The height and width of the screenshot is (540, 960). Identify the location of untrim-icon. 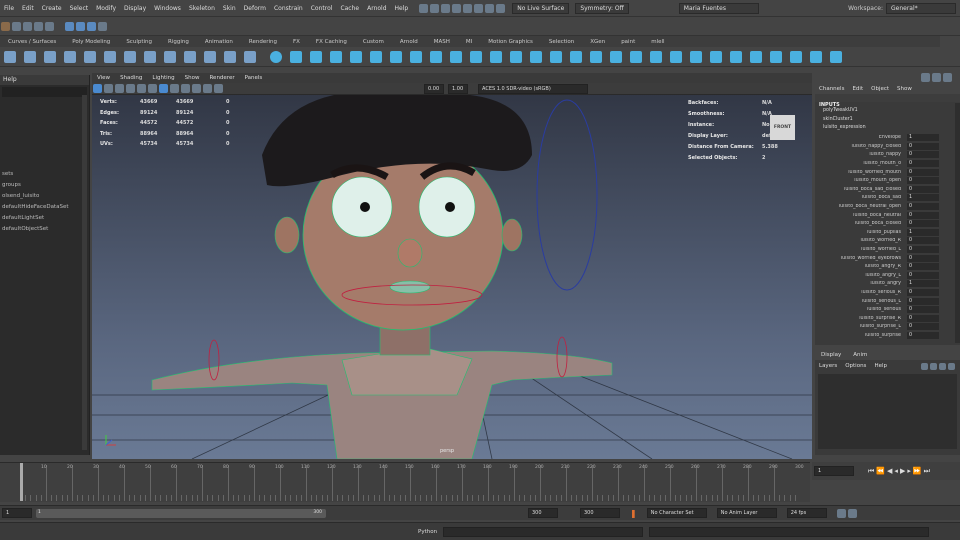
(576, 56).